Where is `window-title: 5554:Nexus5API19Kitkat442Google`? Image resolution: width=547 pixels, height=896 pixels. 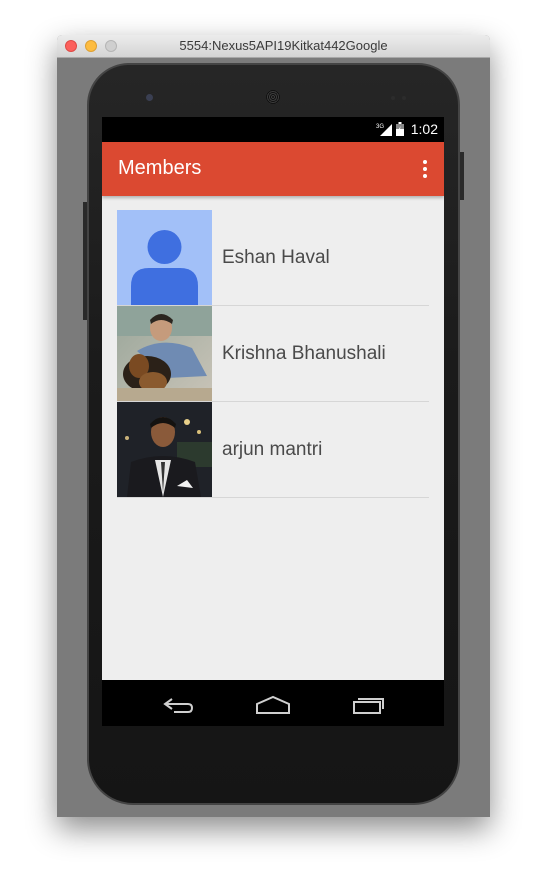
window-title: 5554:Nexus5API19Kitkat442Google is located at coordinates (283, 45).